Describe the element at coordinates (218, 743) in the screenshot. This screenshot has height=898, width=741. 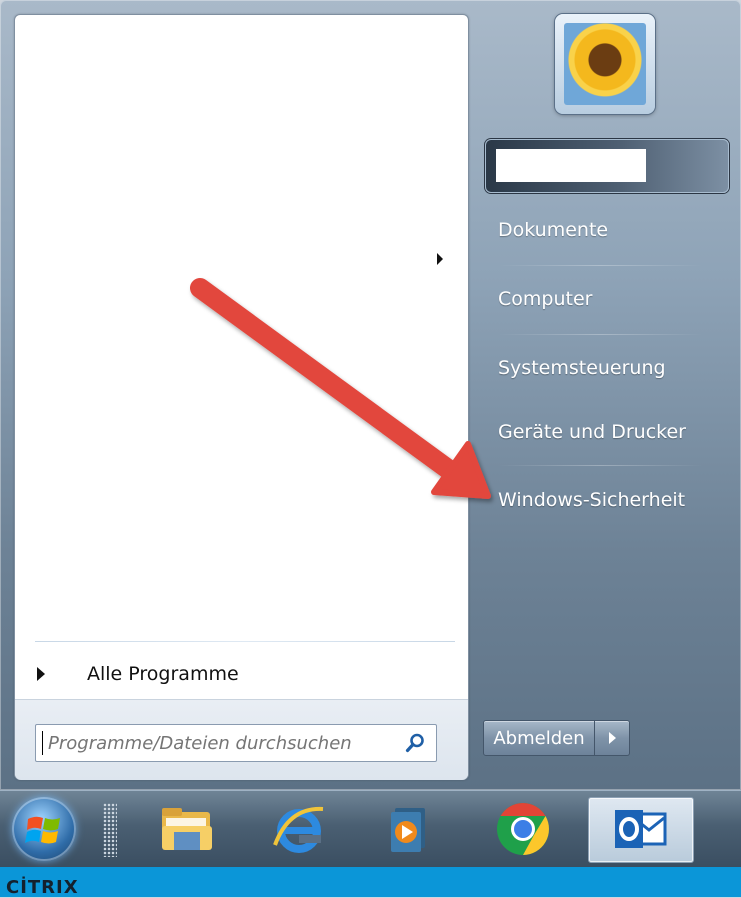
I see `search-input` at that location.